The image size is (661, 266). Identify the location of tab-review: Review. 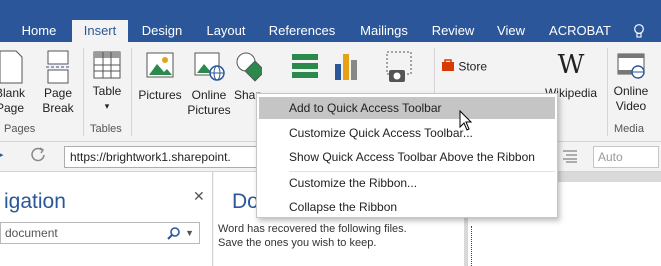
(453, 31).